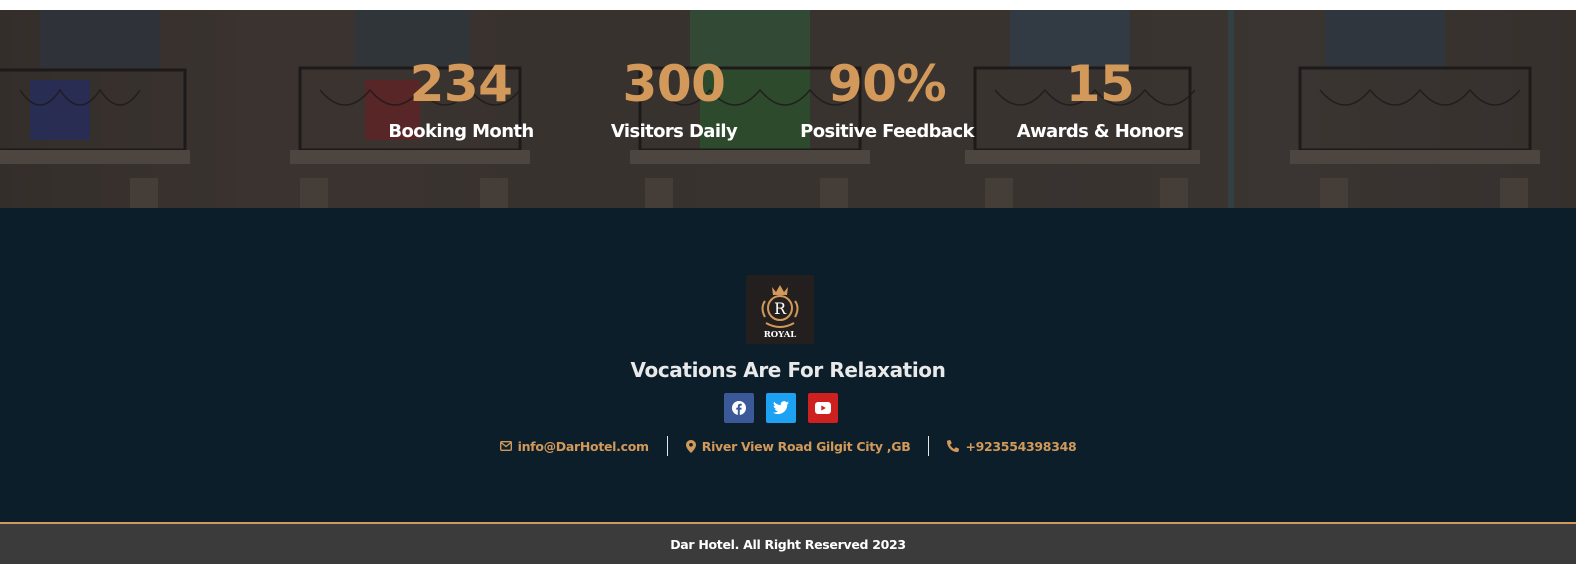 Image resolution: width=1576 pixels, height=564 pixels. I want to click on facebook-icon, so click(739, 408).